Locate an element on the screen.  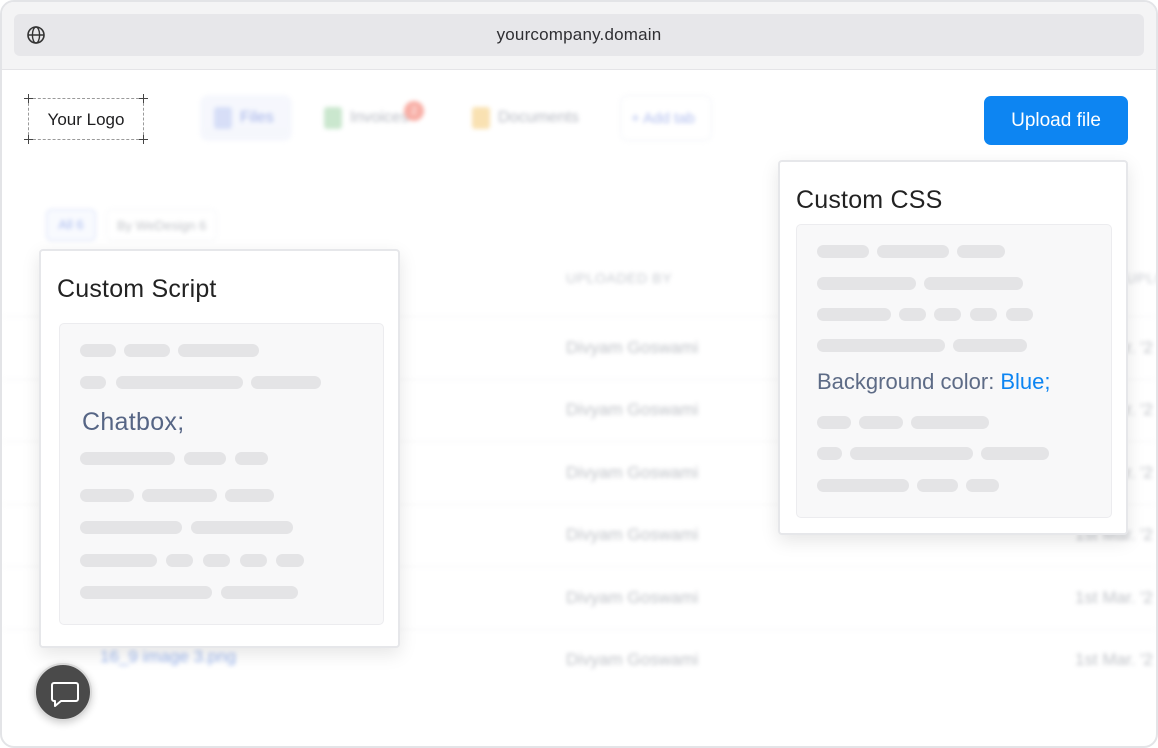
tab-files: Files is located at coordinates (246, 118).